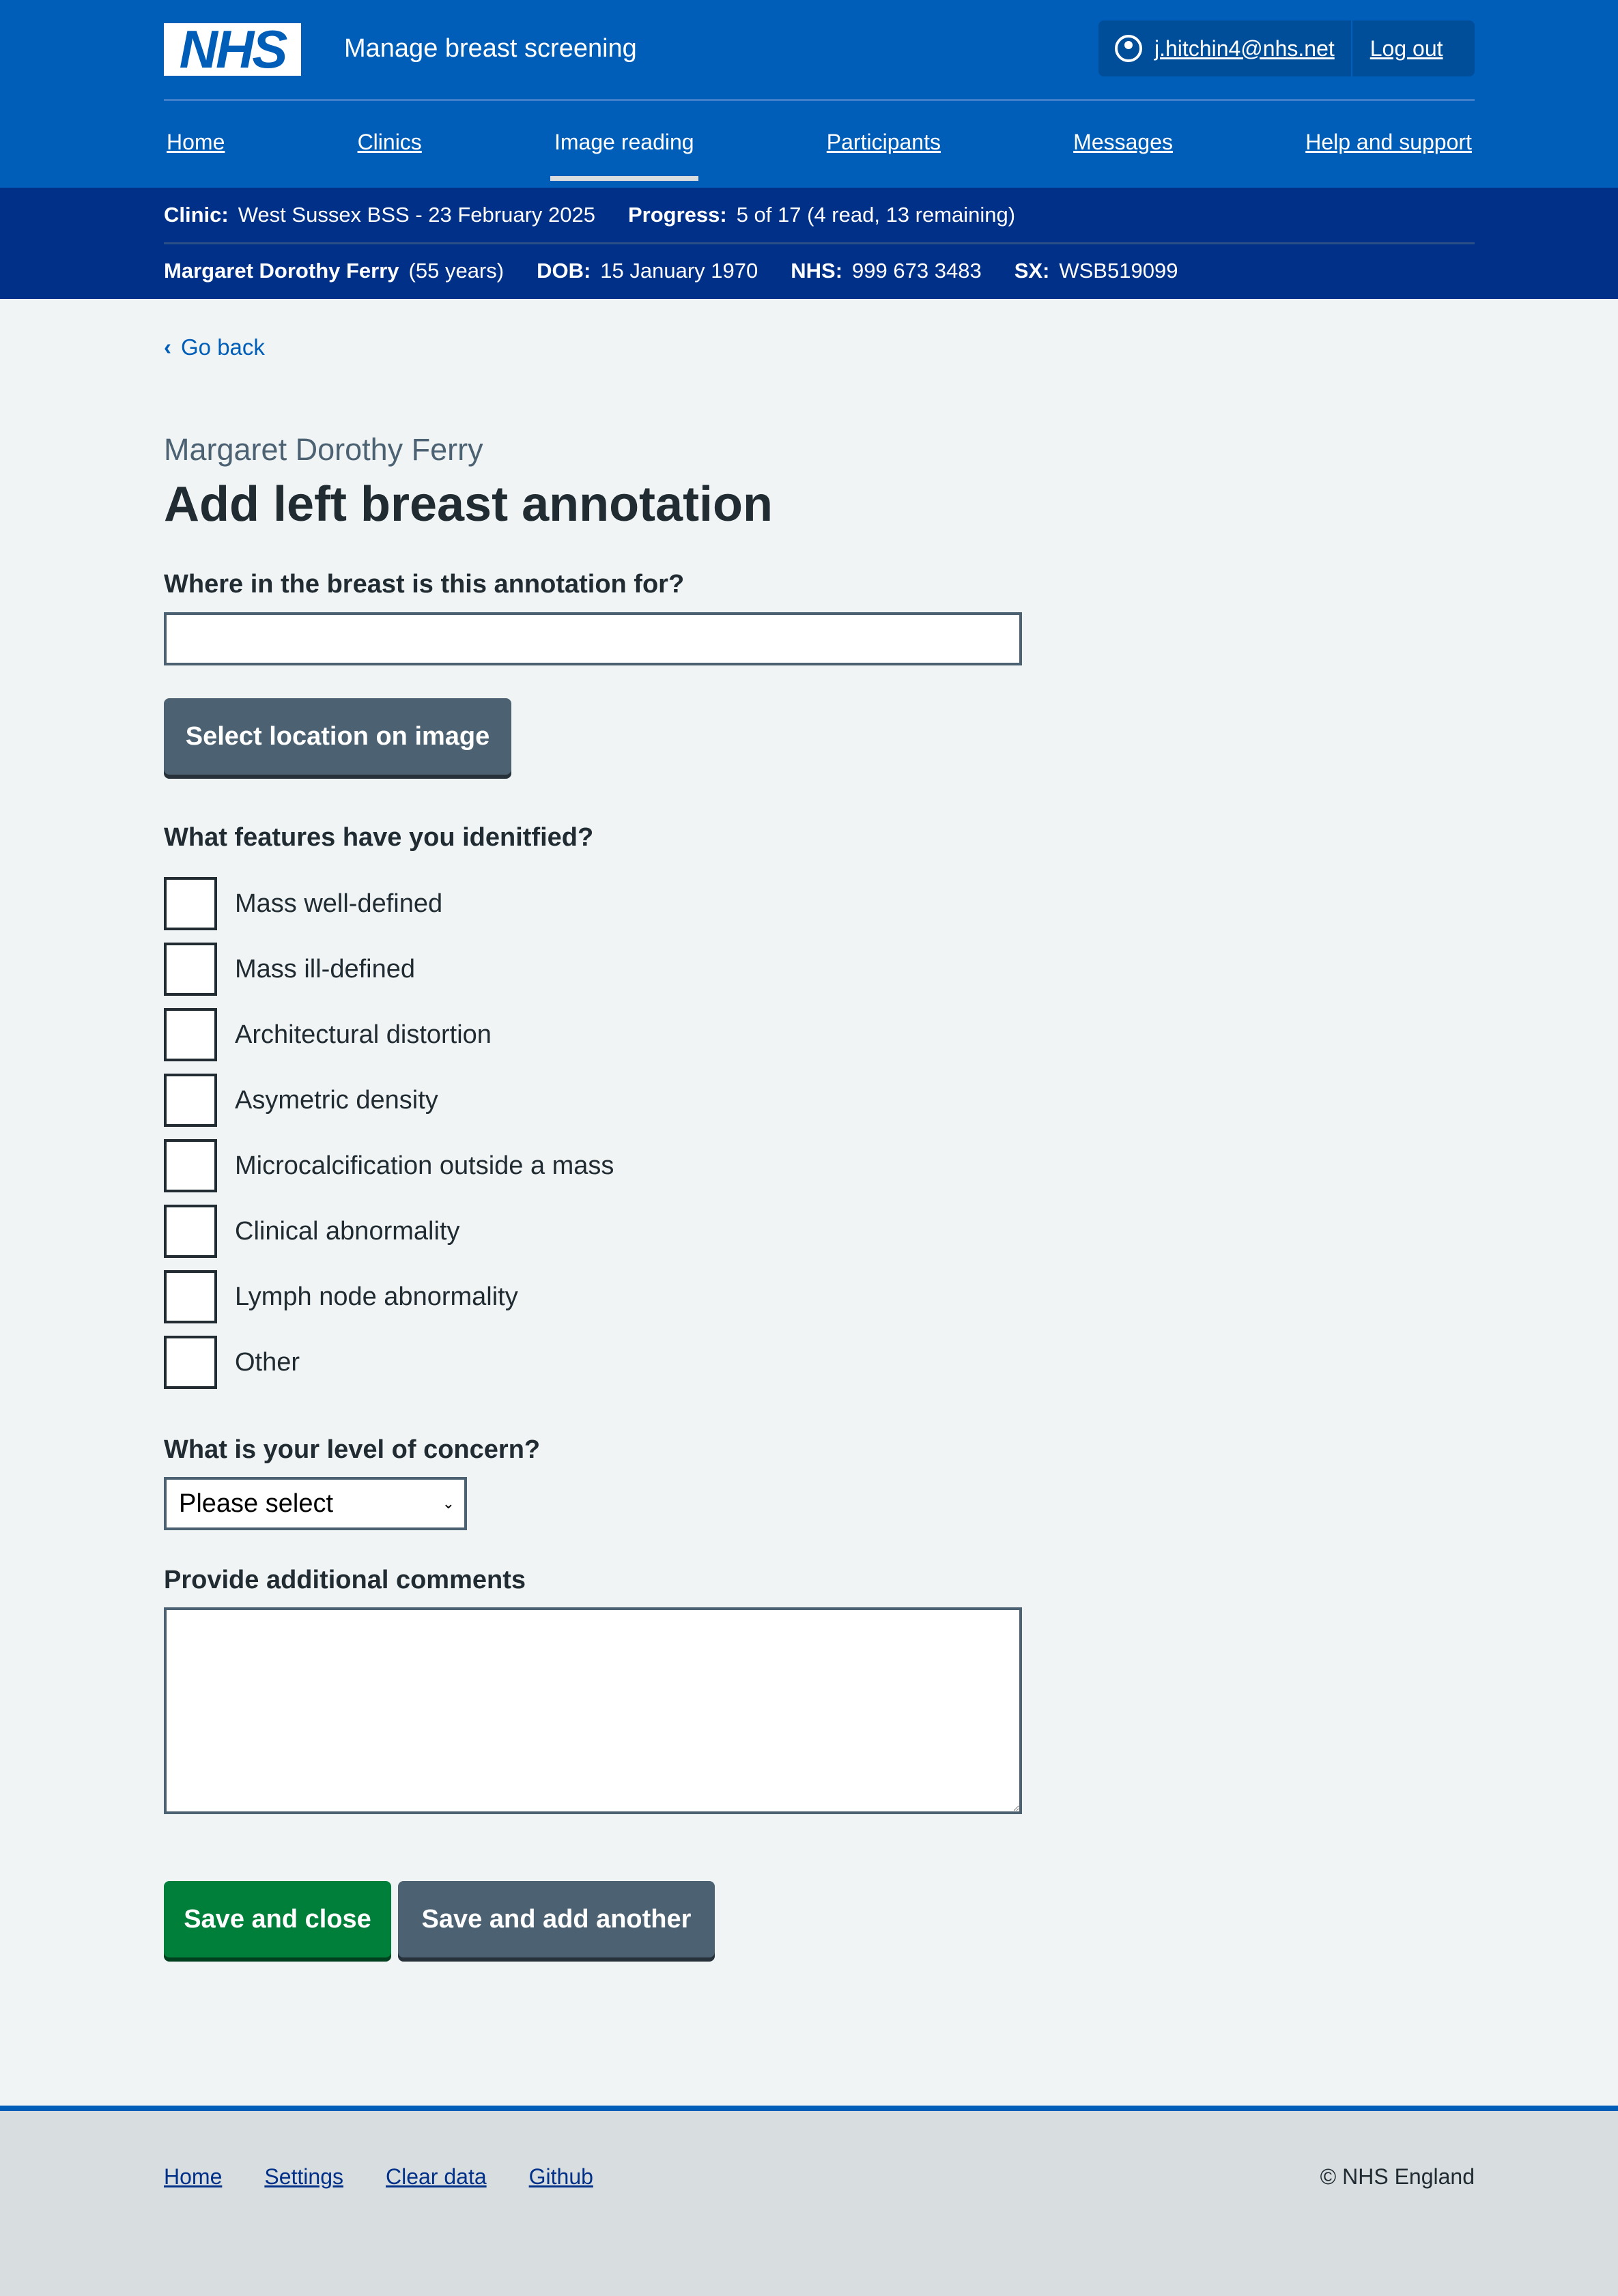  What do you see at coordinates (168, 347) in the screenshot?
I see `chevron-left-icon: ‹` at bounding box center [168, 347].